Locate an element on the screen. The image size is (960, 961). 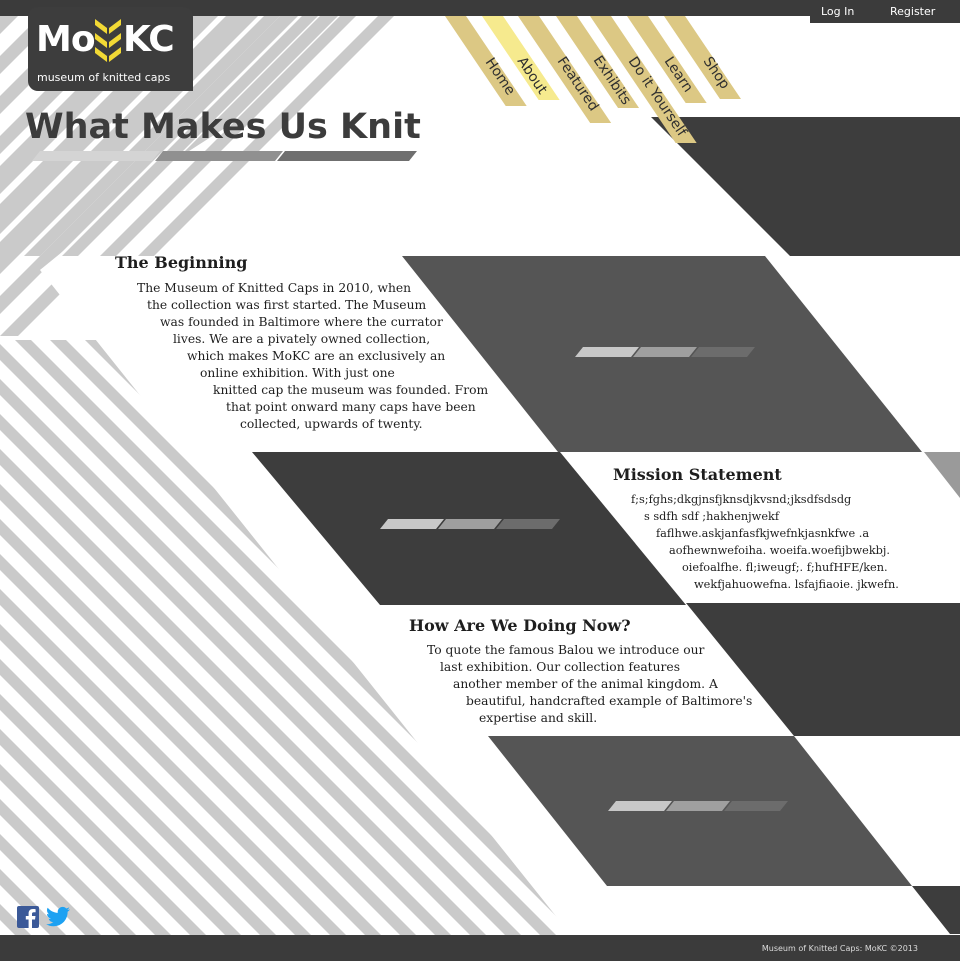
text-line: knitted cap the museum was founded. From is located at coordinates (351, 390).